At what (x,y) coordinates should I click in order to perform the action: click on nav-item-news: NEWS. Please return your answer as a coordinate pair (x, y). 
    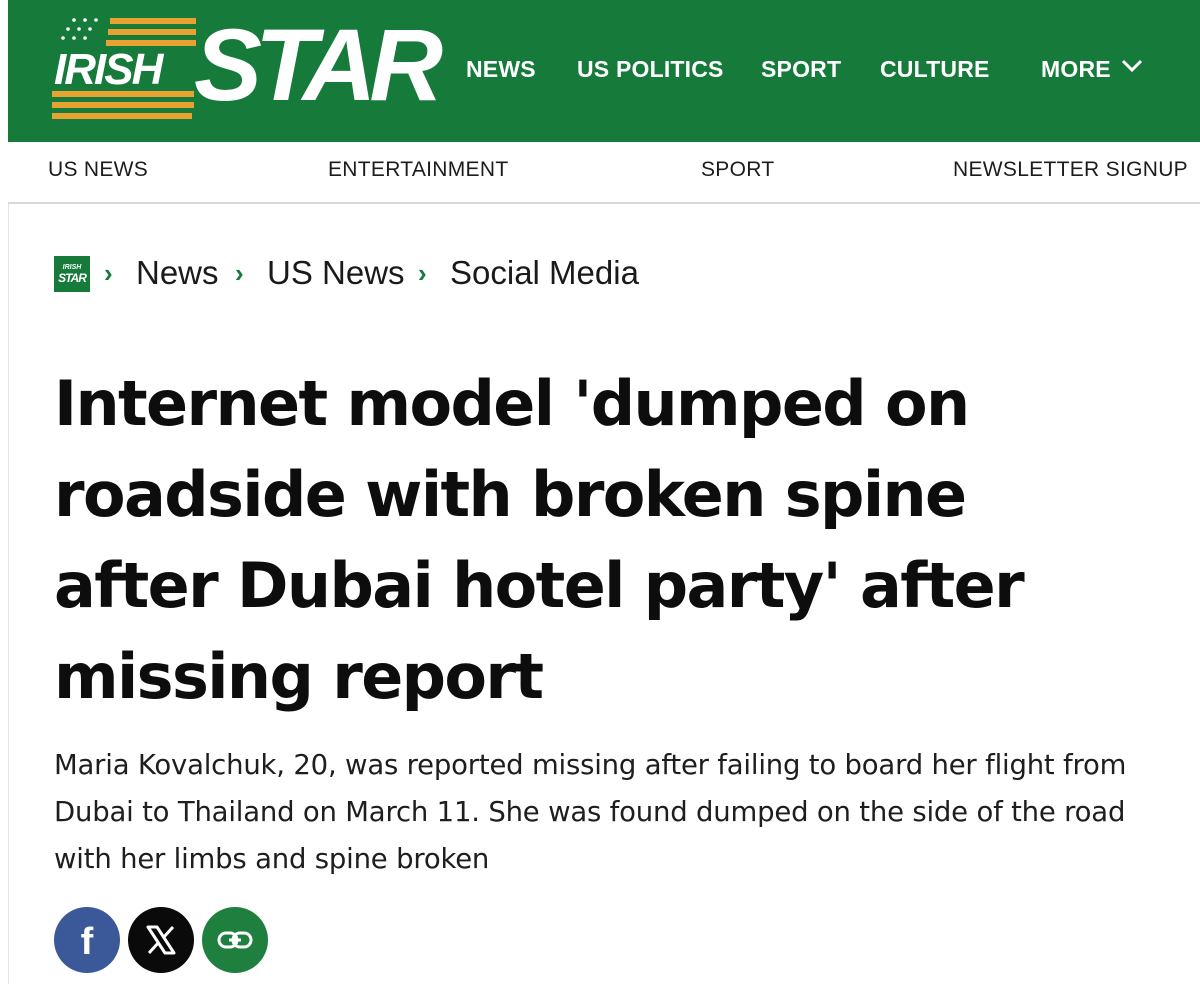
    Looking at the image, I should click on (501, 69).